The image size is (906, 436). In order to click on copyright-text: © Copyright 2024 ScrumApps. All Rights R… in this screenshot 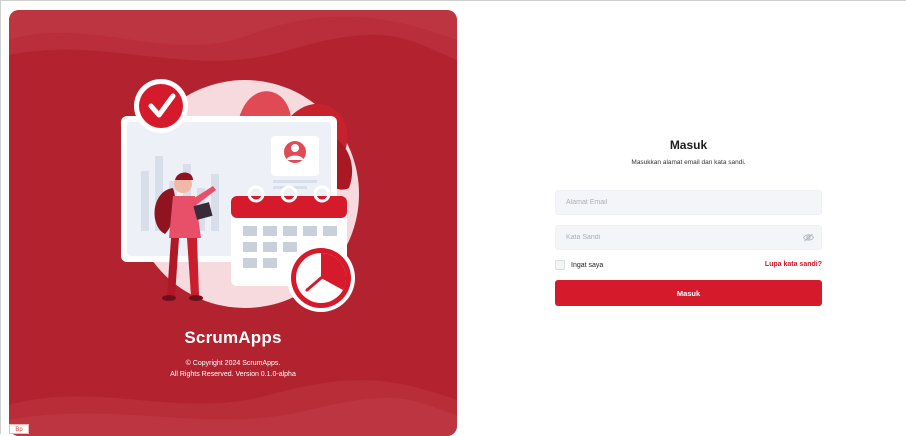, I will do `click(233, 369)`.